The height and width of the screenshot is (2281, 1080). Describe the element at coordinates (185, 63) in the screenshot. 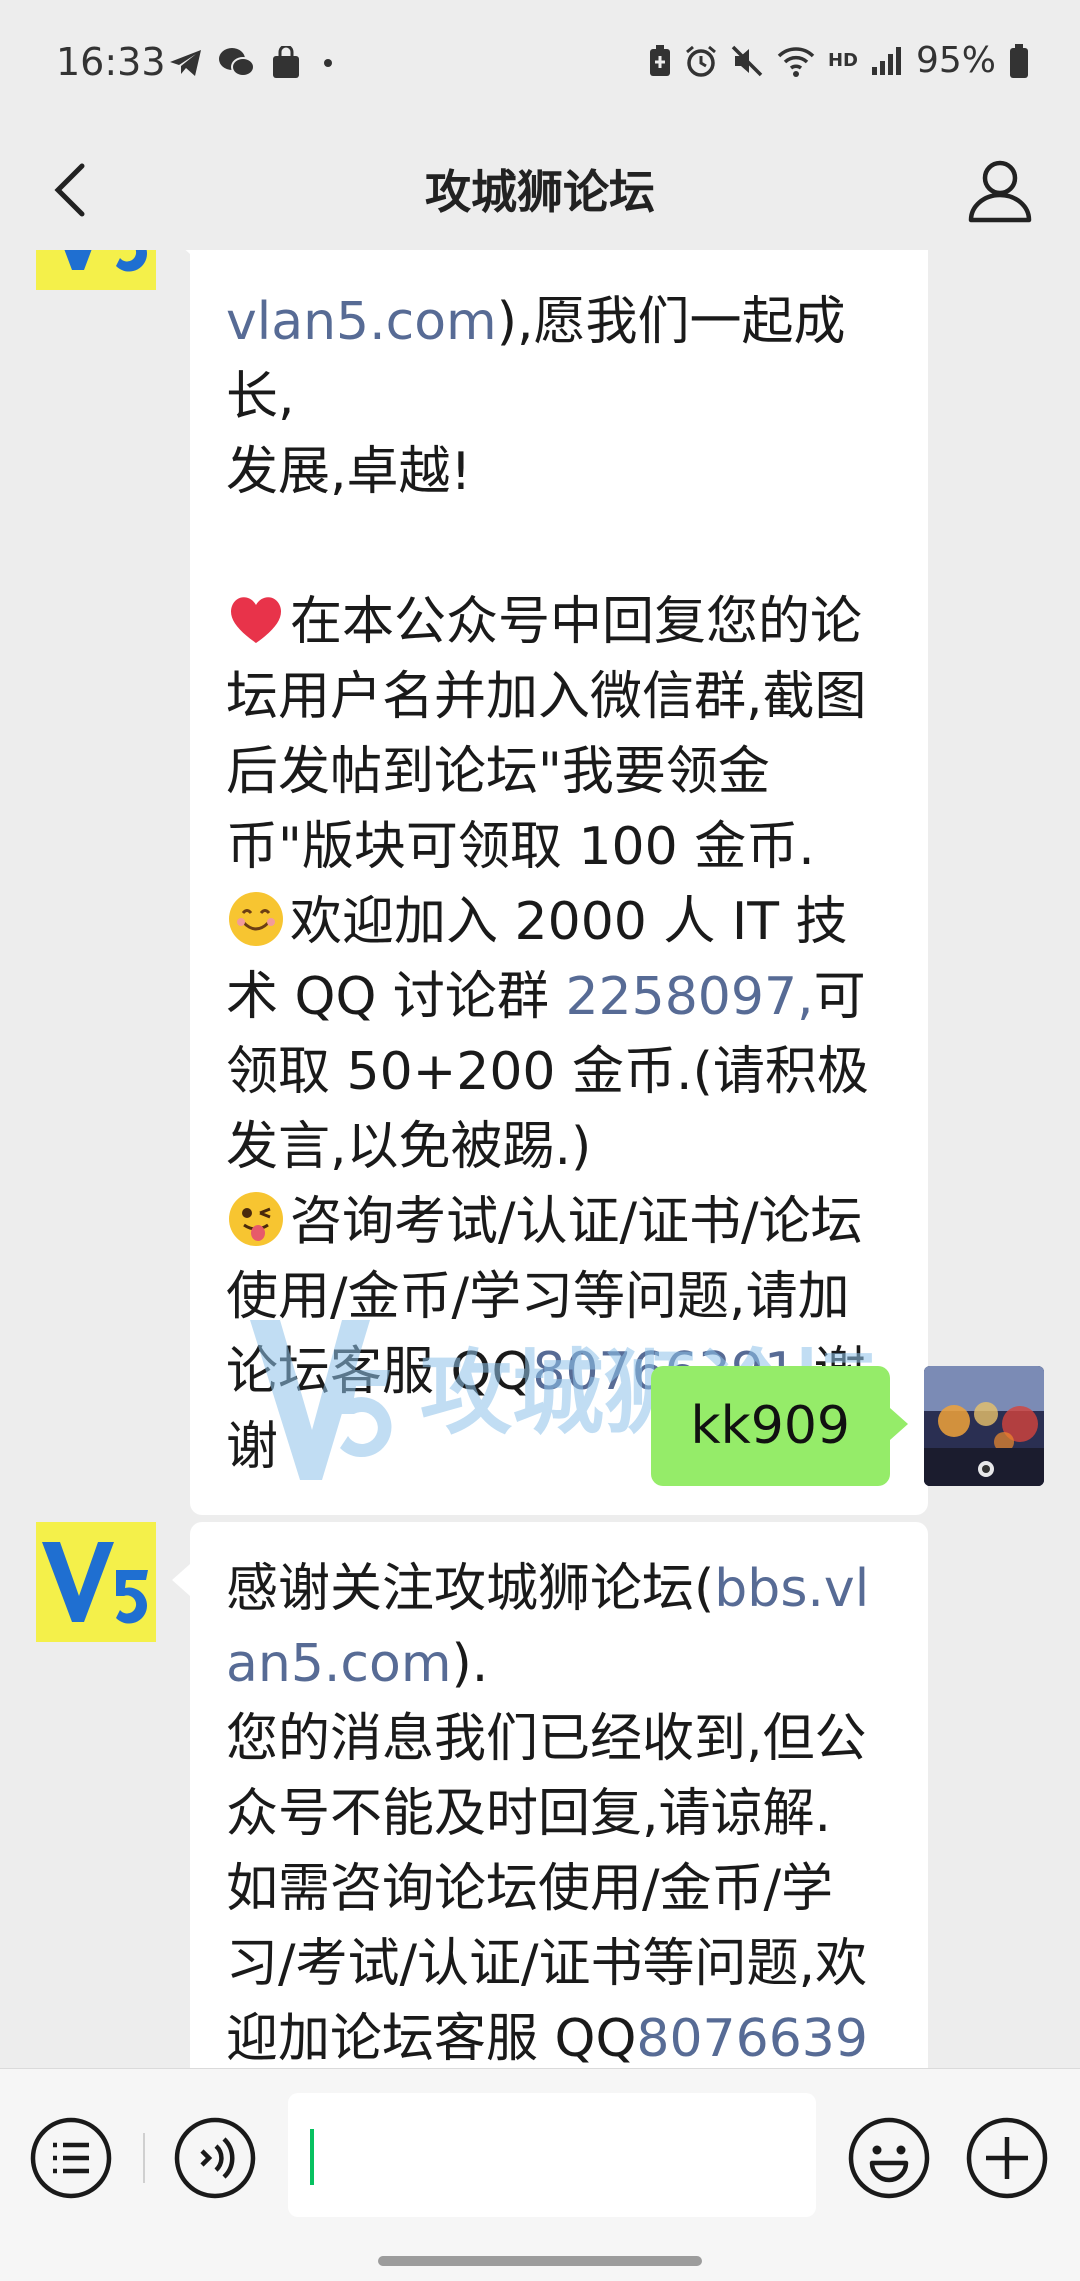

I see `telegram-icon` at that location.